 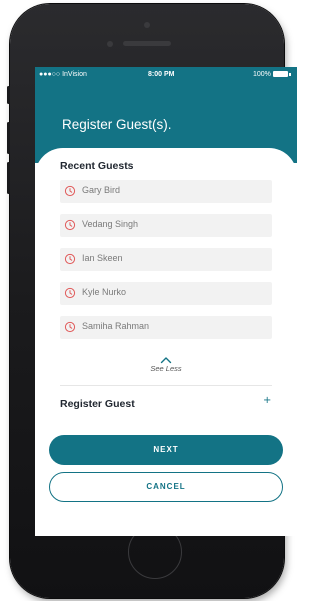 What do you see at coordinates (280, 74) in the screenshot?
I see `battery-icon` at bounding box center [280, 74].